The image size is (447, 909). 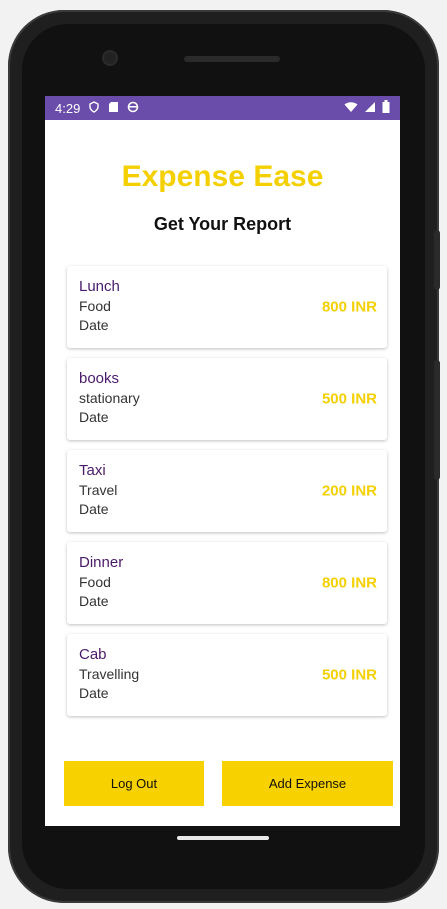 I want to click on status-left: 4:29, so click(x=97, y=108).